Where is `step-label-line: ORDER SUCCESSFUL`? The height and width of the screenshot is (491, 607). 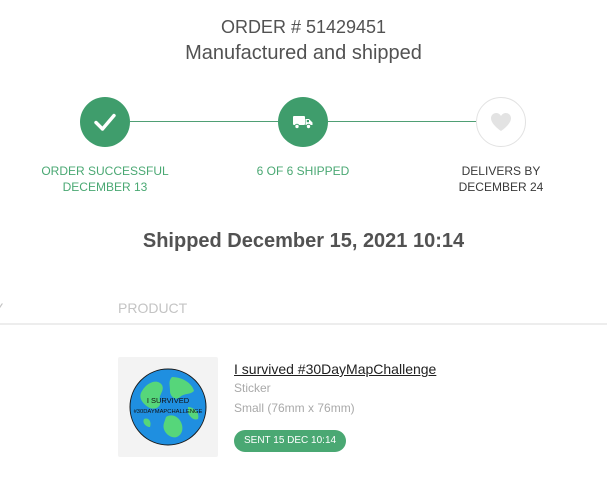 step-label-line: ORDER SUCCESSFUL is located at coordinates (105, 171).